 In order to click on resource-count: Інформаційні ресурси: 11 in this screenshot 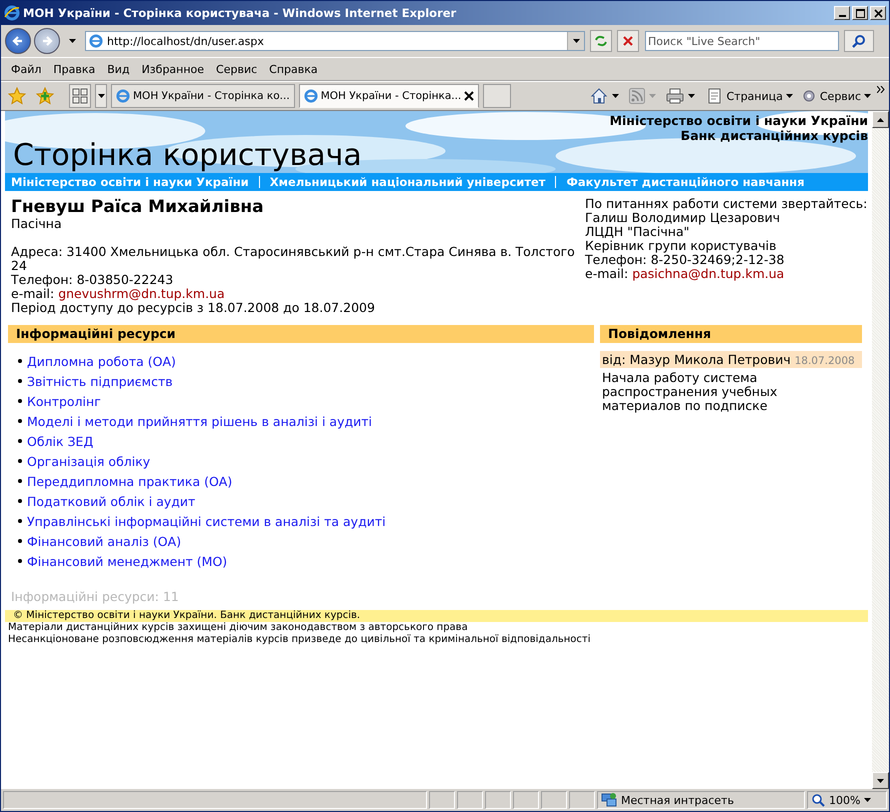, I will do `click(95, 596)`.